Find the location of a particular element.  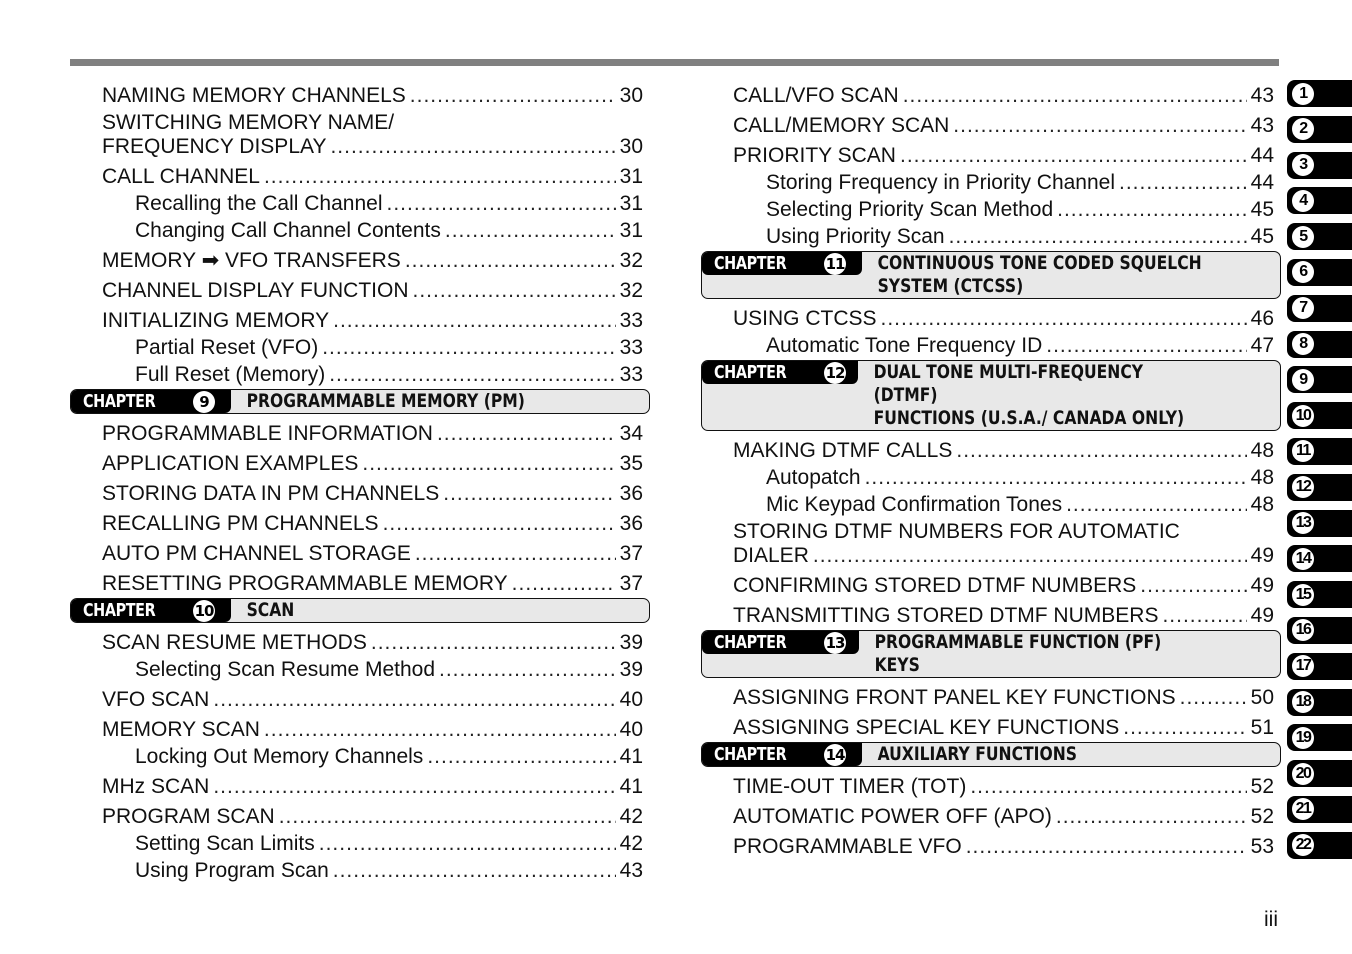

chapter-tab-14: 14 is located at coordinates (1319, 559).